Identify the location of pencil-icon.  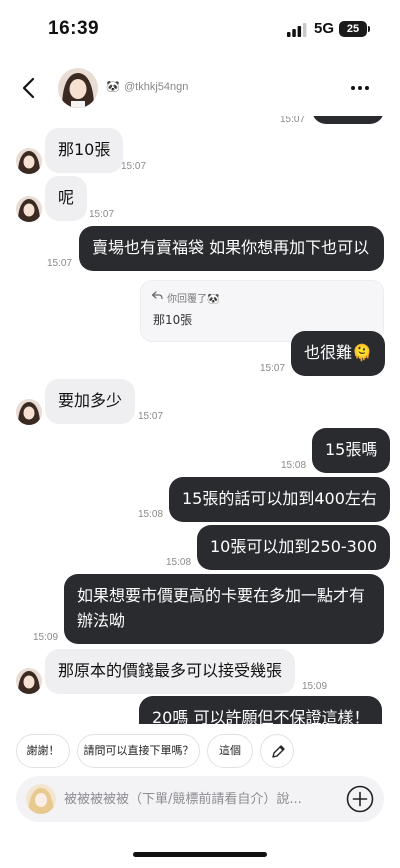
(278, 751).